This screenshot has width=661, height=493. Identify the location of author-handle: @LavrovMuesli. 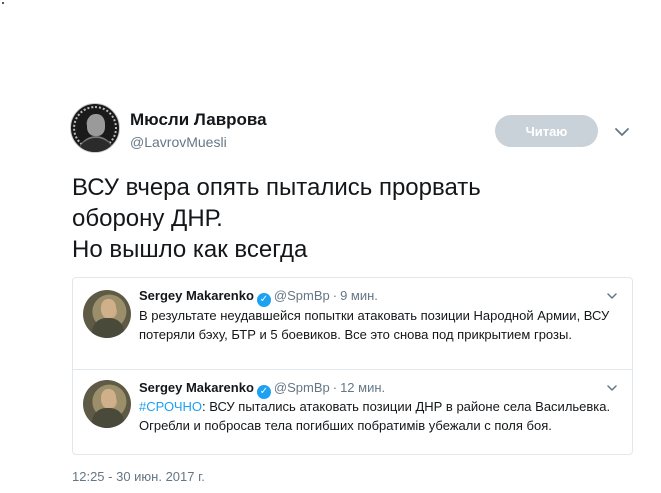
(198, 142).